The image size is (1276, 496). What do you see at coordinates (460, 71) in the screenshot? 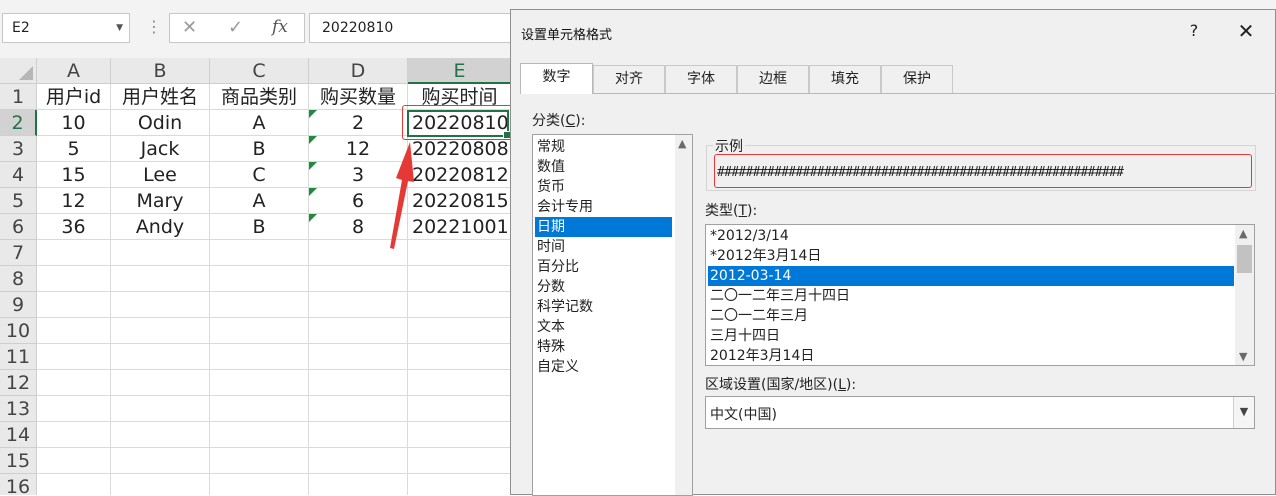
I see `column-header-e: E` at bounding box center [460, 71].